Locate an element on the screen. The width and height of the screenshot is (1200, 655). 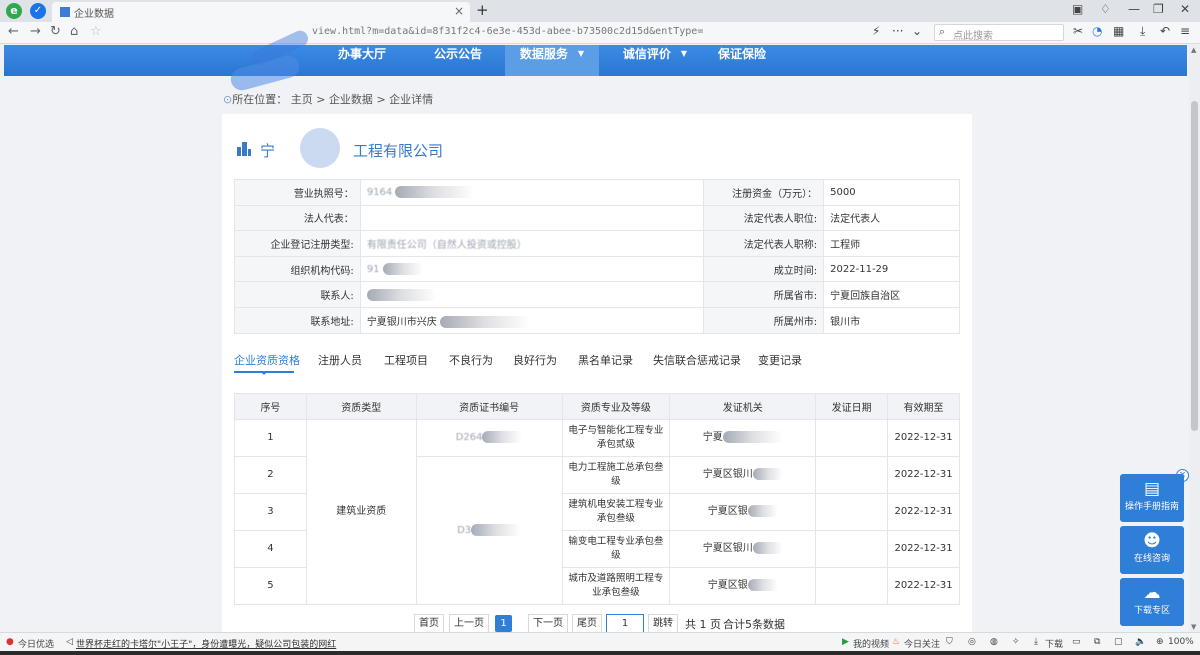
news-ticker-link: 世界杯走红的卡塔尔"小王子"，身份遭曝光，疑似公司包装的网红 is located at coordinates (206, 643).